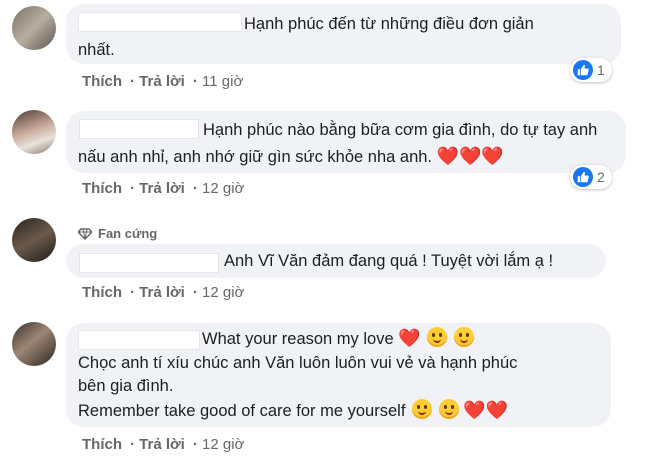 The height and width of the screenshot is (461, 660). I want to click on laugh-emoji, so click(463, 337).